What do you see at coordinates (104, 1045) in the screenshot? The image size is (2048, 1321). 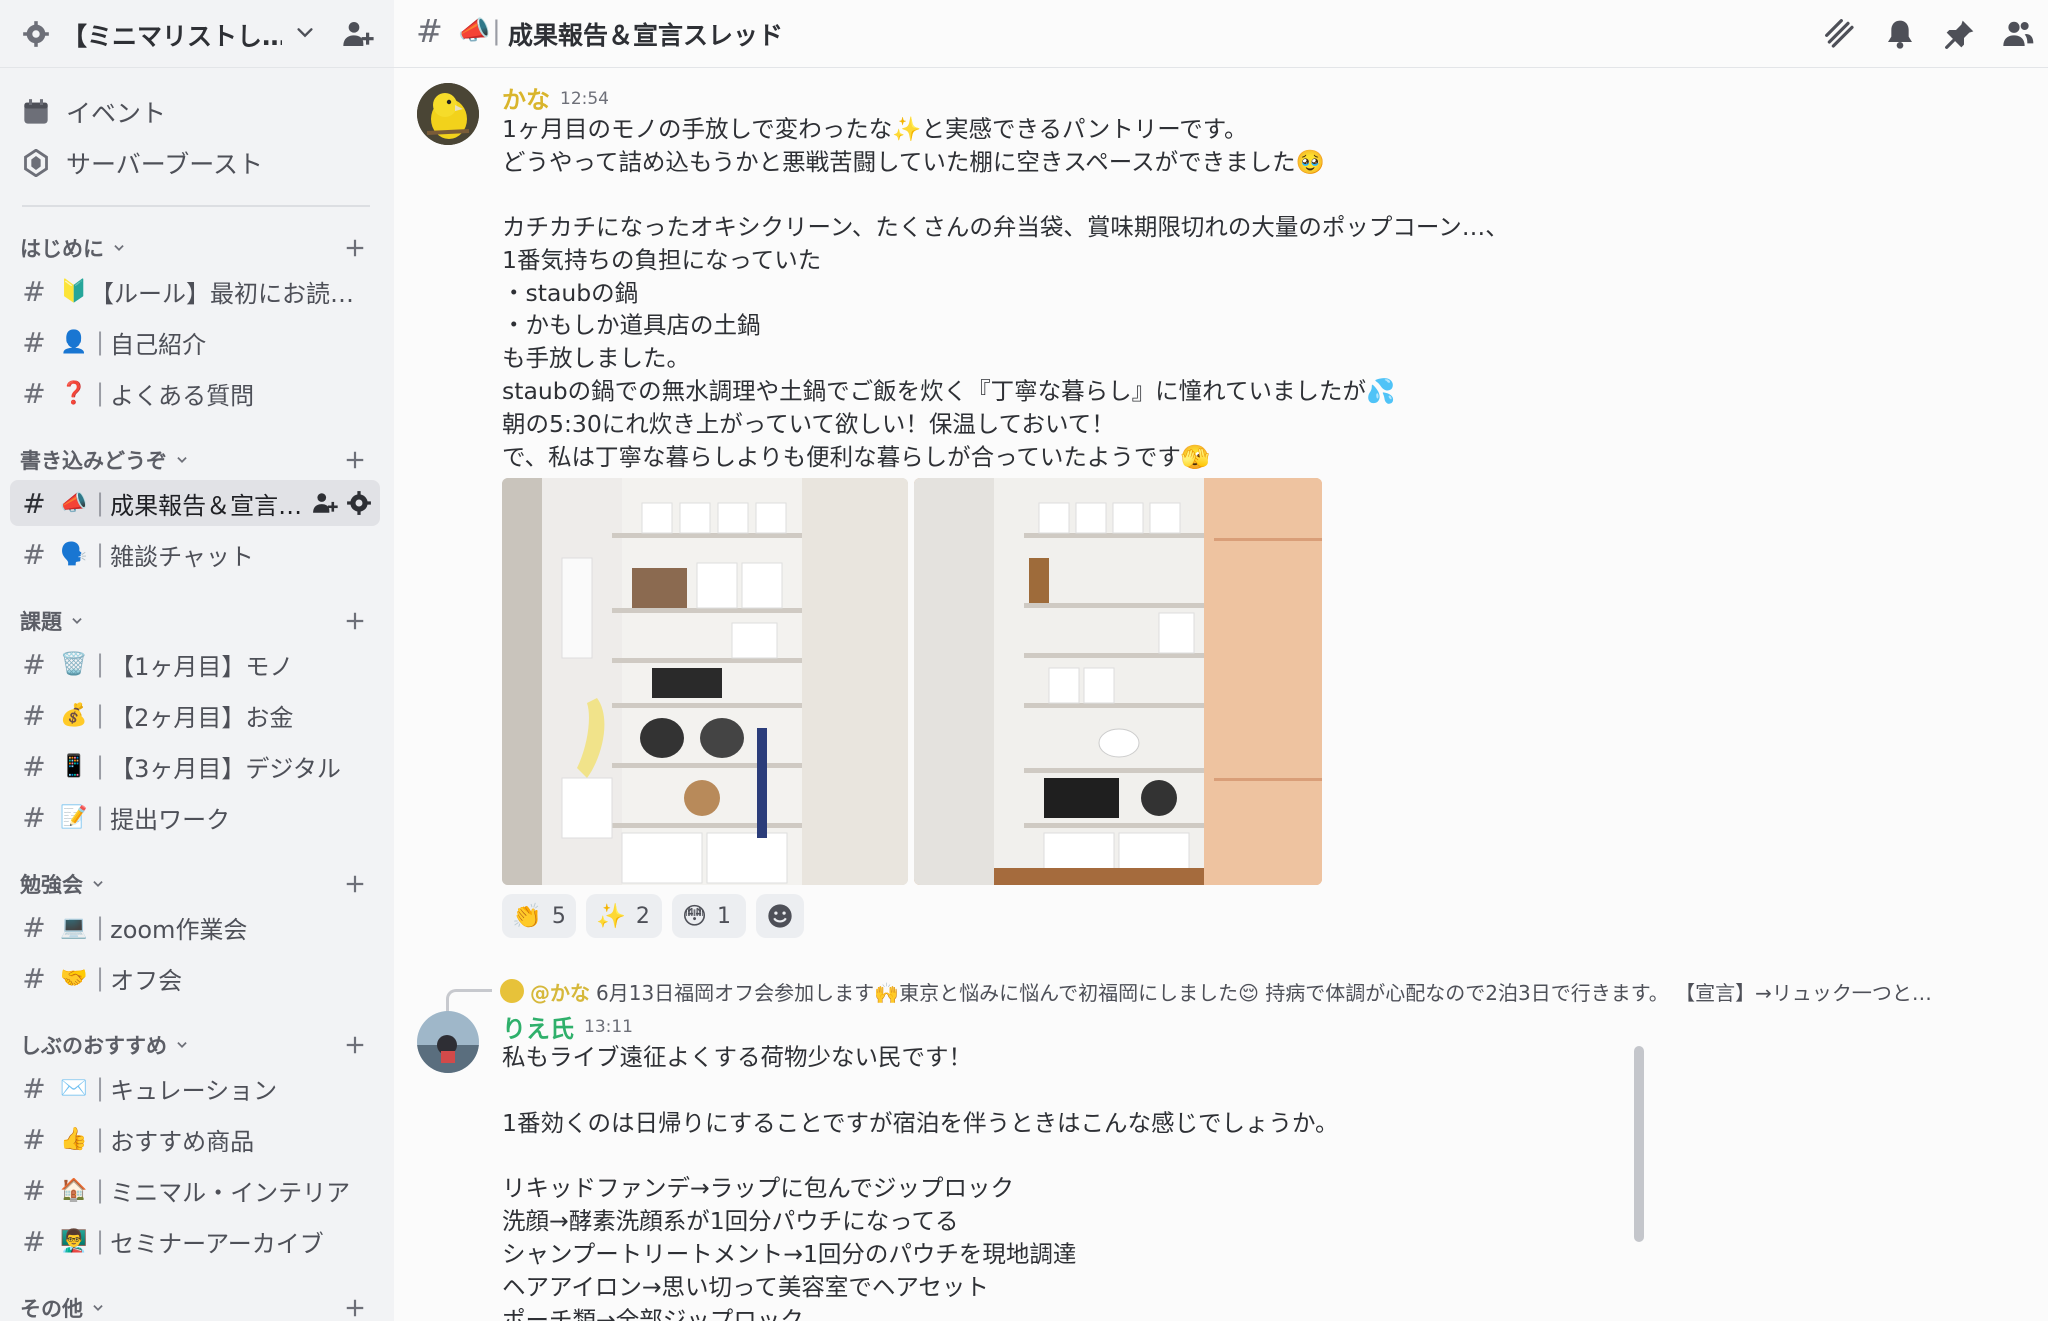 I see `category-shibu-recommend: しぶのおすすめ` at bounding box center [104, 1045].